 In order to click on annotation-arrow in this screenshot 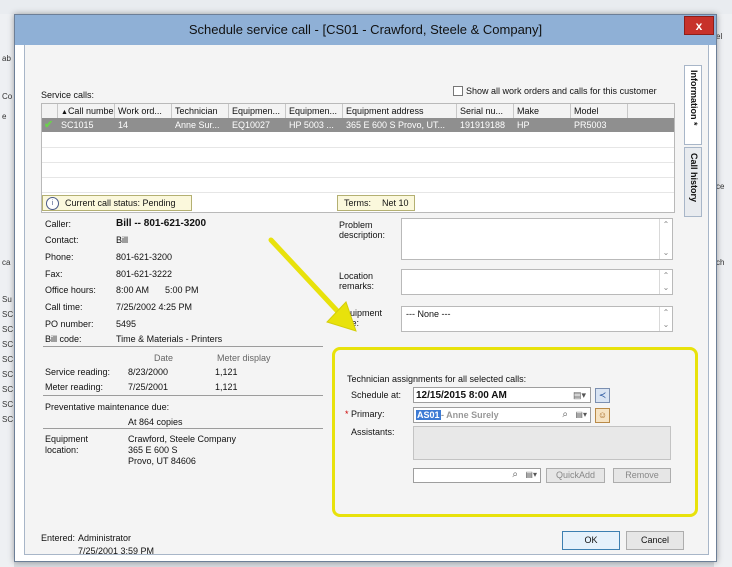, I will do `click(312, 284)`.